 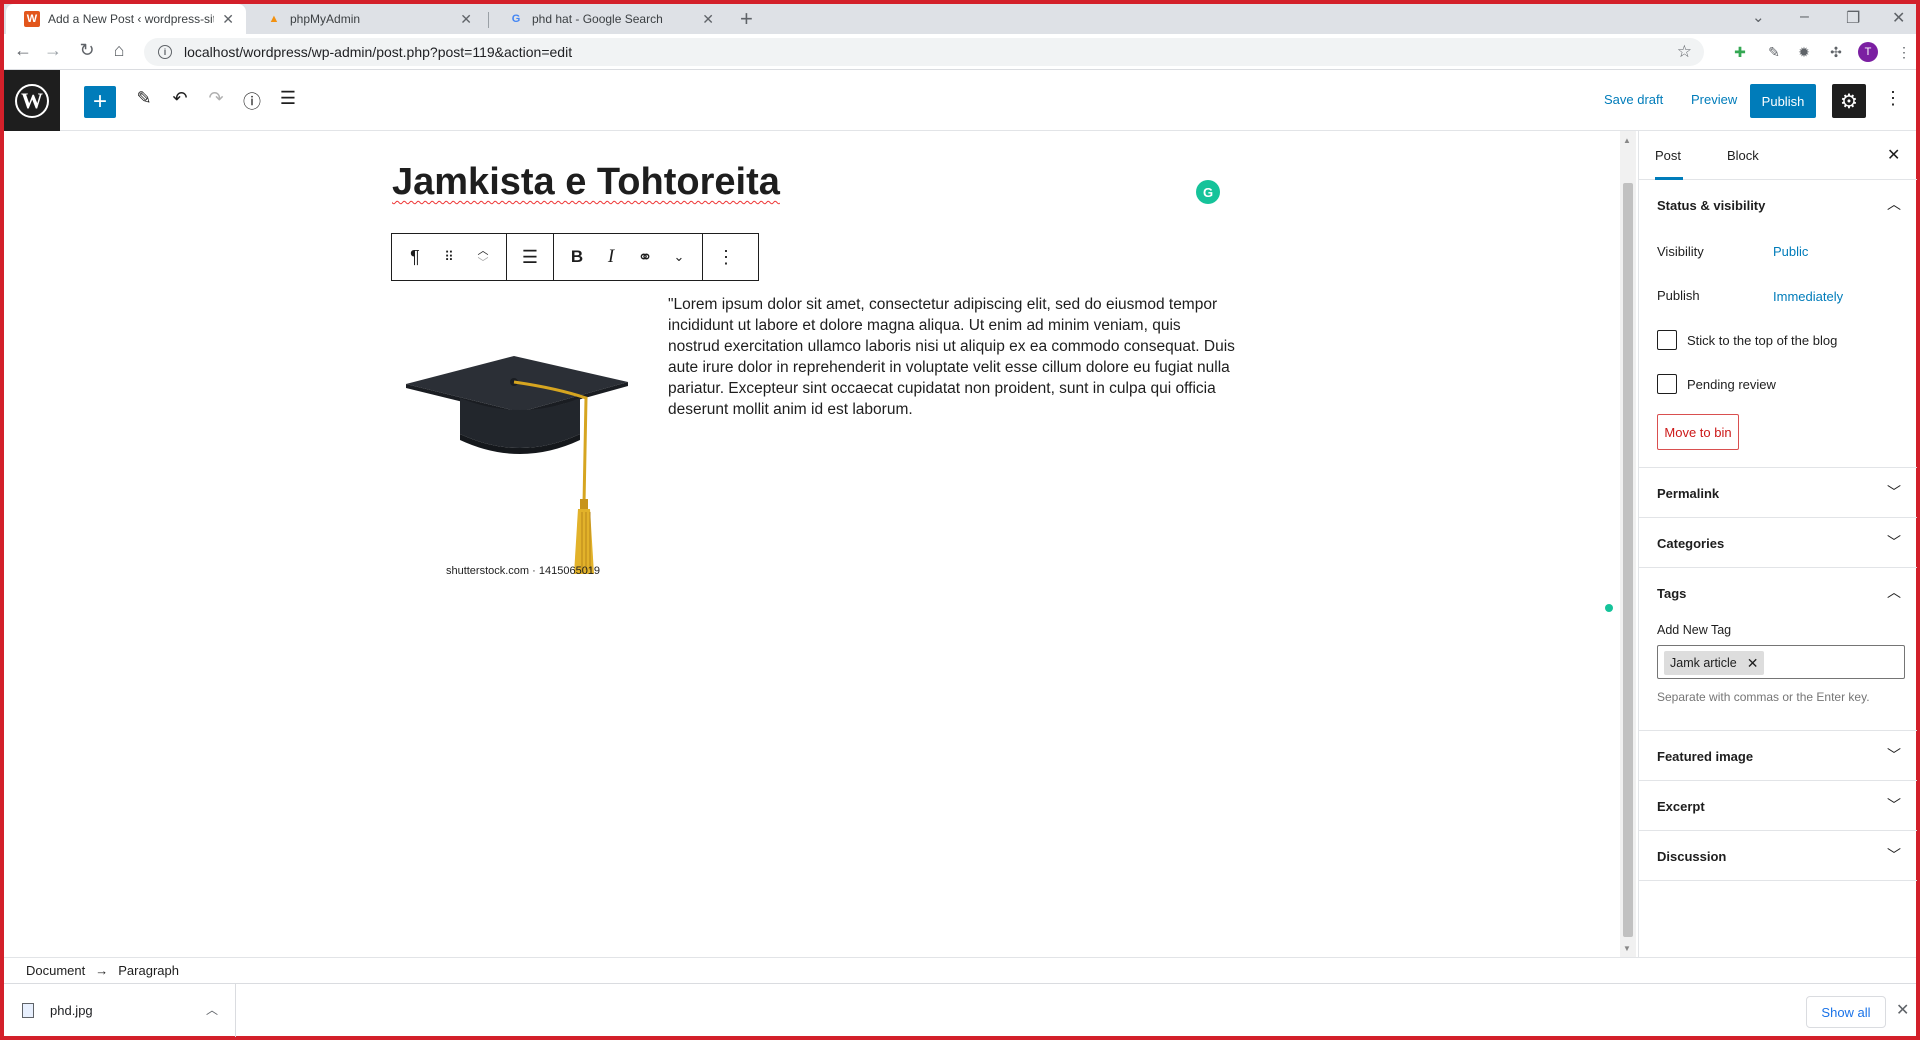 I want to click on stick-to-top-label: Stick to the top of the blog, so click(x=1762, y=340).